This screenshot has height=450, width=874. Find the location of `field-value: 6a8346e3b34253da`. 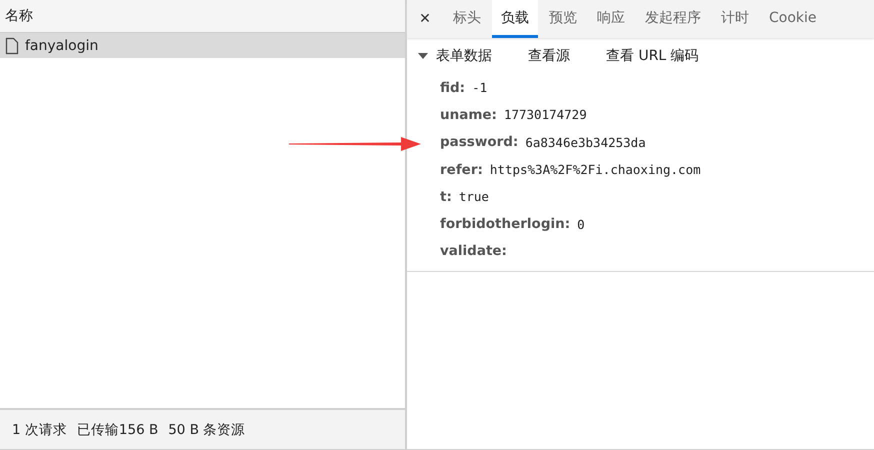

field-value: 6a8346e3b34253da is located at coordinates (585, 142).